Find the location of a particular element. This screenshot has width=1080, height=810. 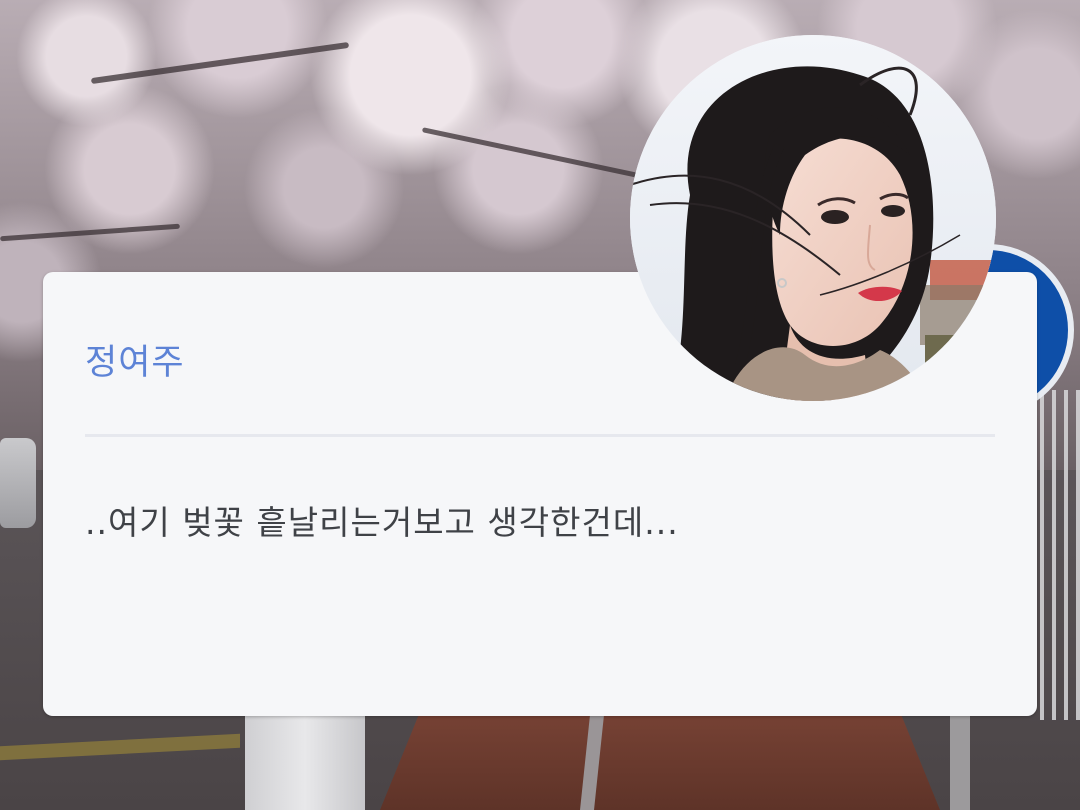

divider is located at coordinates (540, 435).